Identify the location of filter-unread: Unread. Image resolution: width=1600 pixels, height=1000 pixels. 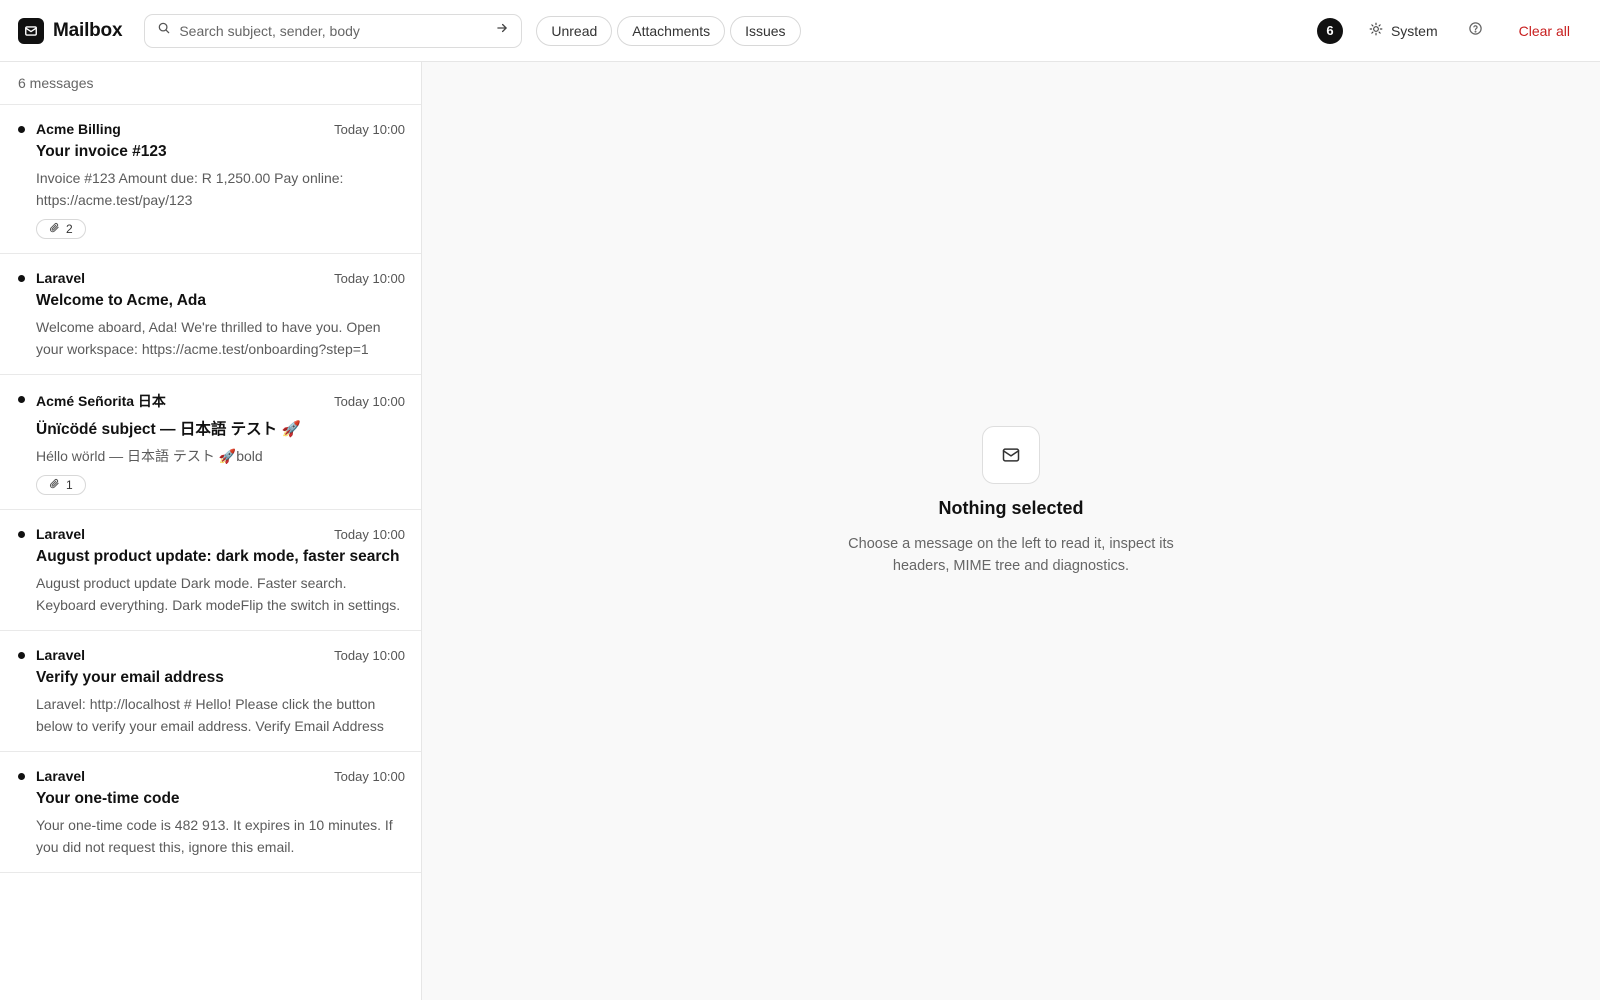
(574, 30).